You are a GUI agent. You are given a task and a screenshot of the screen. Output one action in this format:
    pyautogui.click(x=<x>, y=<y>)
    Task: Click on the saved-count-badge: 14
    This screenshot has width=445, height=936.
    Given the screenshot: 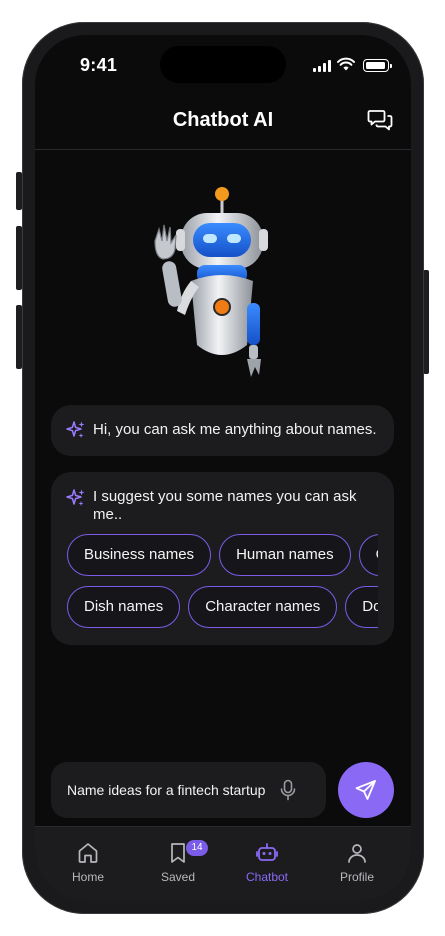 What is the action you would take?
    pyautogui.click(x=197, y=848)
    